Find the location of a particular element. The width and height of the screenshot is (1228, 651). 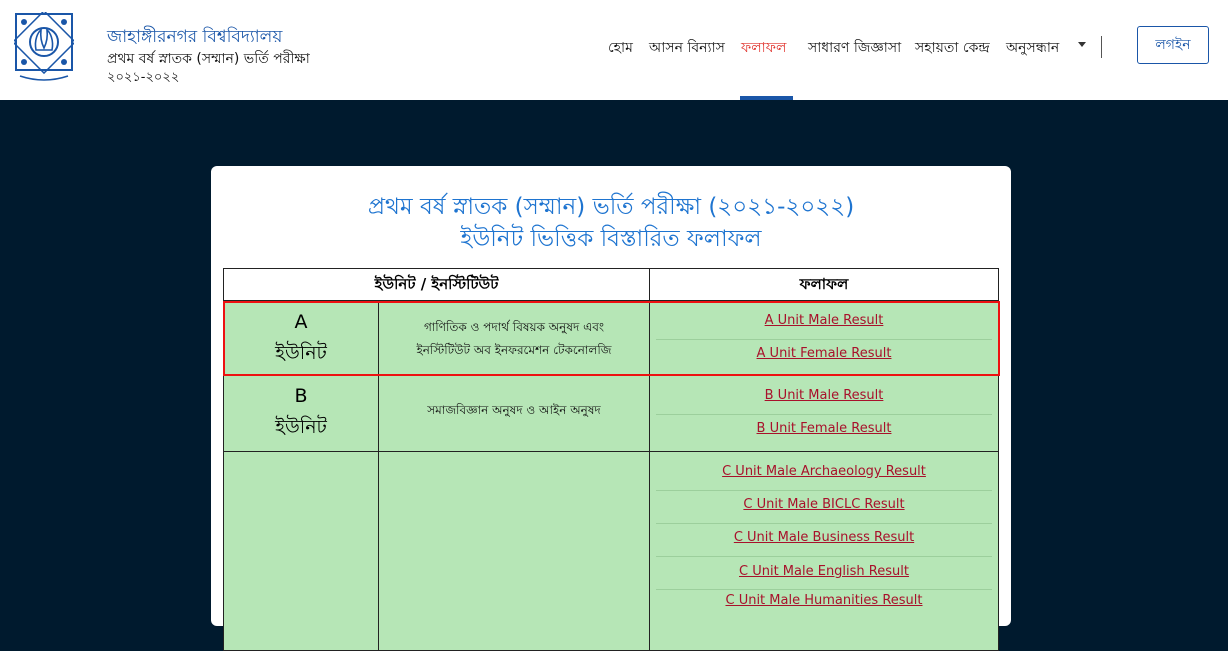

nav-search: অনুসন্ধান is located at coordinates (1032, 46).